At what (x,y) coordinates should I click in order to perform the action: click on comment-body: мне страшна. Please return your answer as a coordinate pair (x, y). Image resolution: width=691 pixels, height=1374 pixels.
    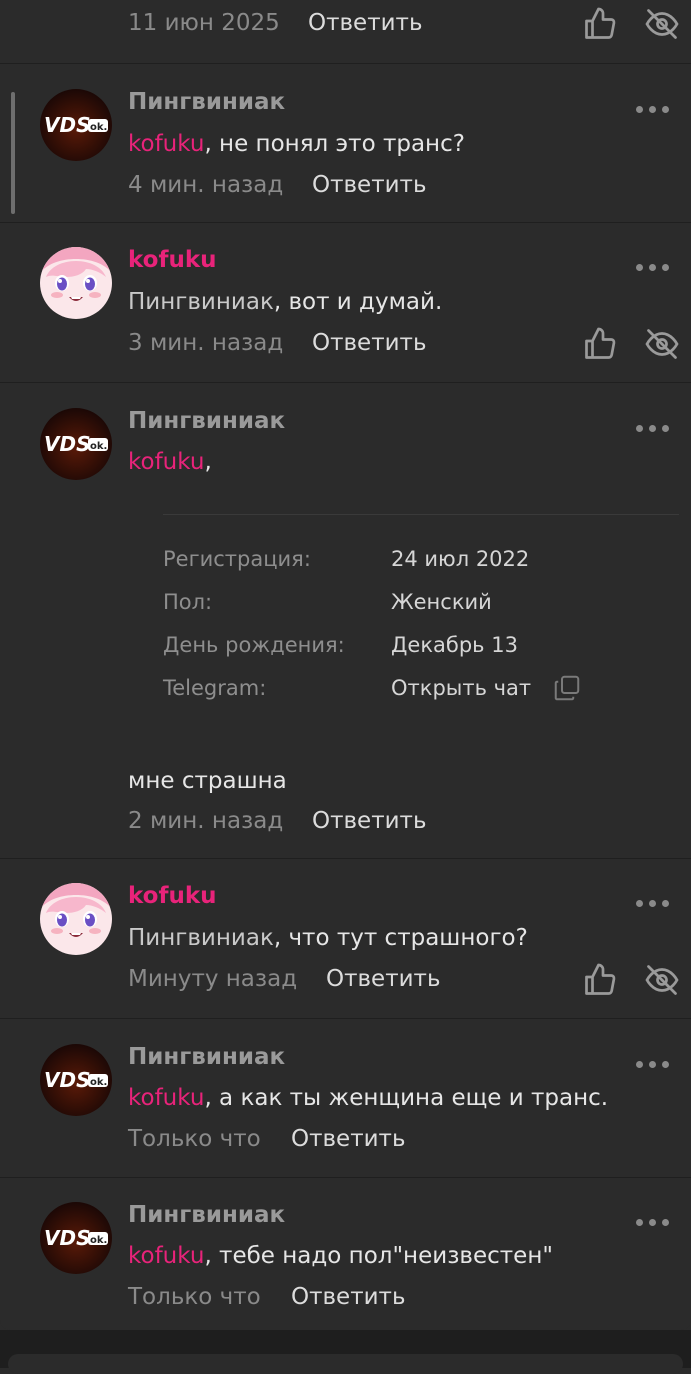
    Looking at the image, I should click on (207, 781).